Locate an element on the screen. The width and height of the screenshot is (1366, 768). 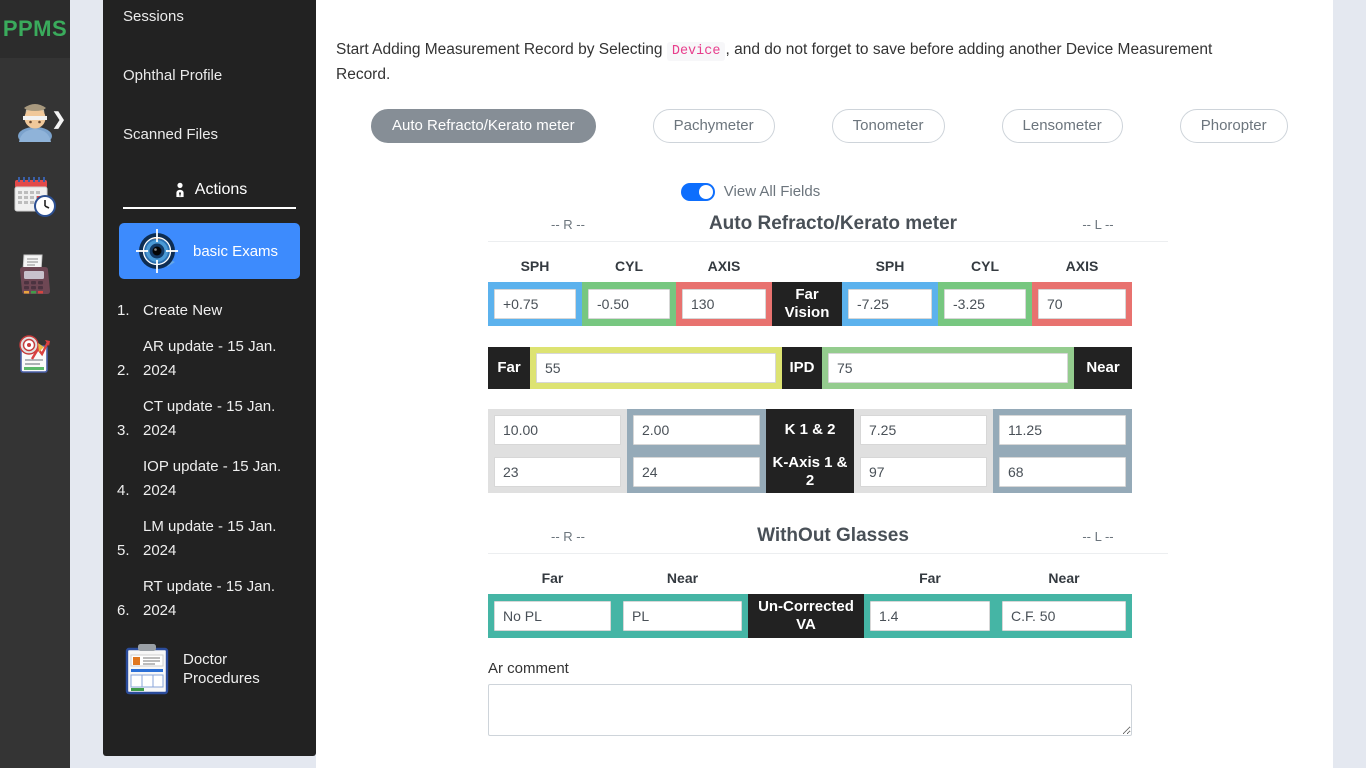
sidebar-item-doctor-procedures: Doctor Procedures is located at coordinates (209, 667).